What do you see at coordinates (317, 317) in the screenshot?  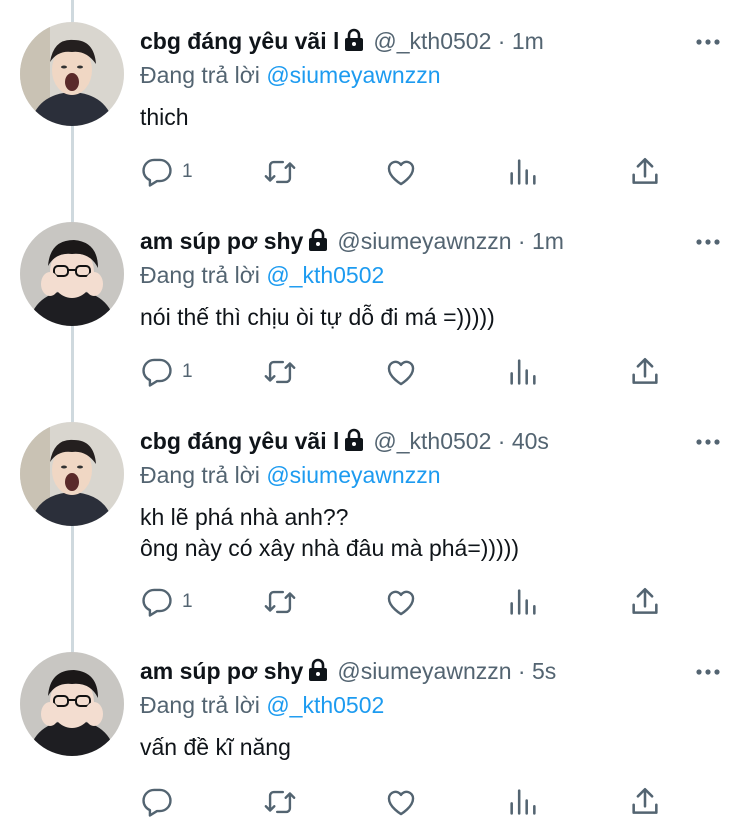 I see `tweet-text: nói thế thì chịu òi tự dỗ đi má =)))))` at bounding box center [317, 317].